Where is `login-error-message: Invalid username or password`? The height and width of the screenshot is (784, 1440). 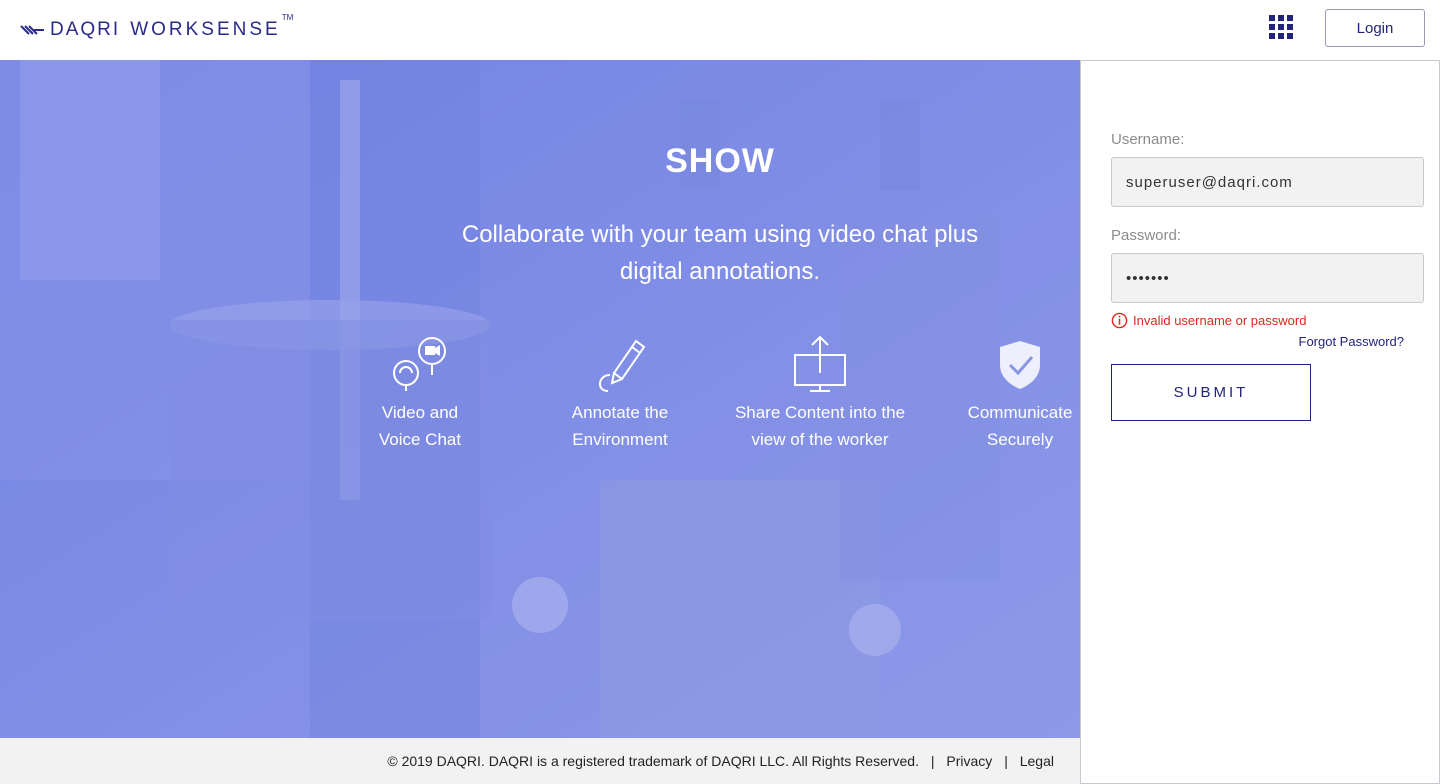
login-error-message: Invalid username or password is located at coordinates (1208, 320).